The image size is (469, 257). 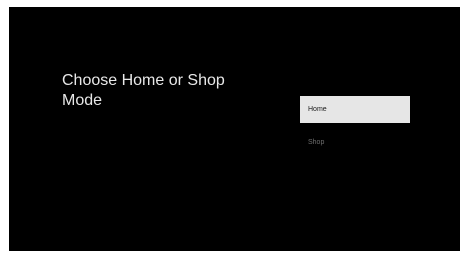 I want to click on option-shop: Shop, so click(x=355, y=142).